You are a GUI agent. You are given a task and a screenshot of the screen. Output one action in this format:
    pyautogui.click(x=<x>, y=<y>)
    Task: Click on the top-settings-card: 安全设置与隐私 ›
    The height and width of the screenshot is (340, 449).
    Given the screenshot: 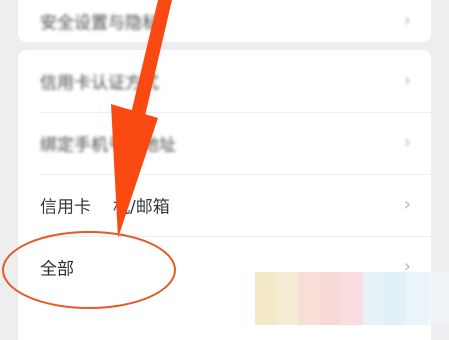 What is the action you would take?
    pyautogui.click(x=224, y=21)
    